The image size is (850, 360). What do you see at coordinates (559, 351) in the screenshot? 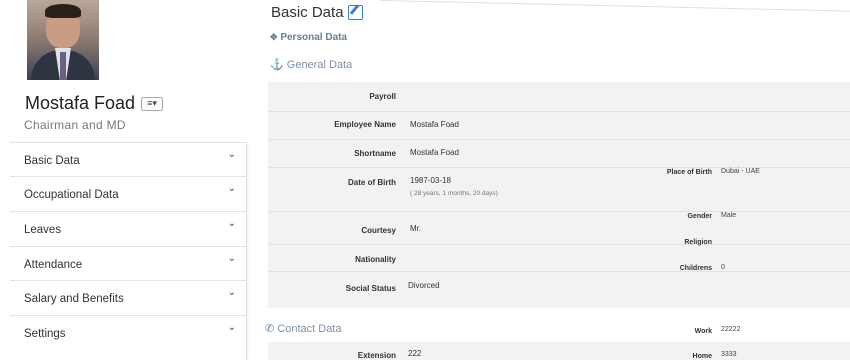
I see `contact-row-bg` at bounding box center [559, 351].